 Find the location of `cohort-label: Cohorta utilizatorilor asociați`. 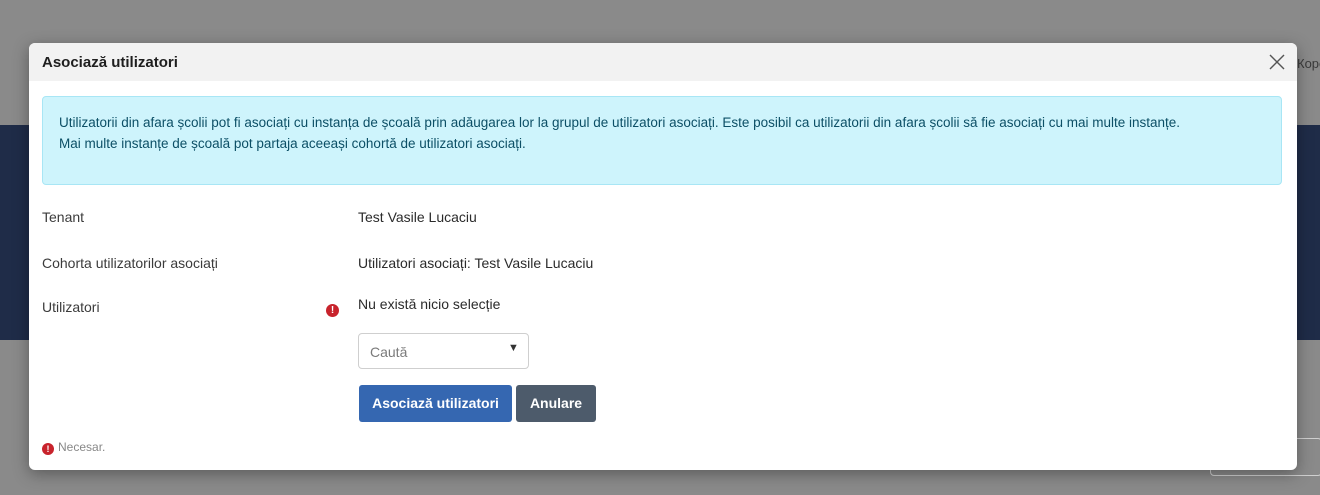

cohort-label: Cohorta utilizatorilor asociați is located at coordinates (130, 263).